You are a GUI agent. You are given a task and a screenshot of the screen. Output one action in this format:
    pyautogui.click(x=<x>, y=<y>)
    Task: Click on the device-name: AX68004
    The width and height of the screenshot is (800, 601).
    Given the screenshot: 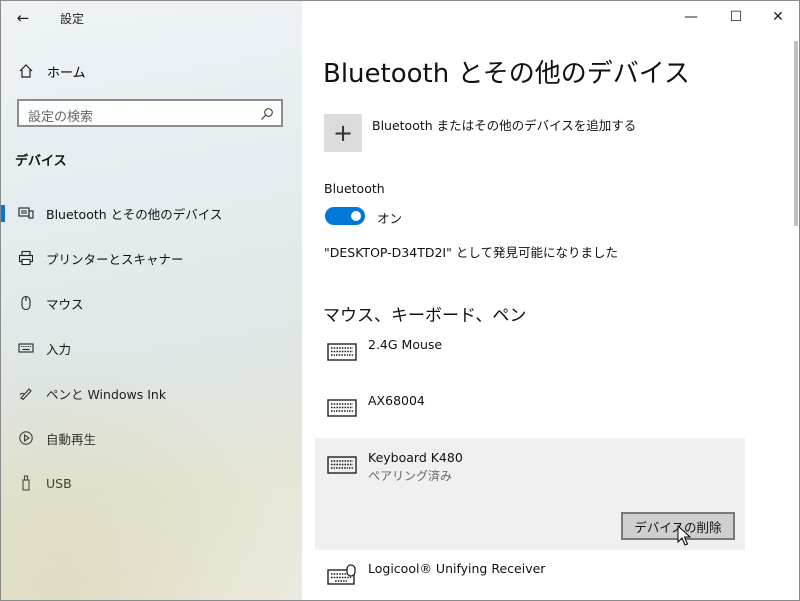 What is the action you would take?
    pyautogui.click(x=396, y=400)
    